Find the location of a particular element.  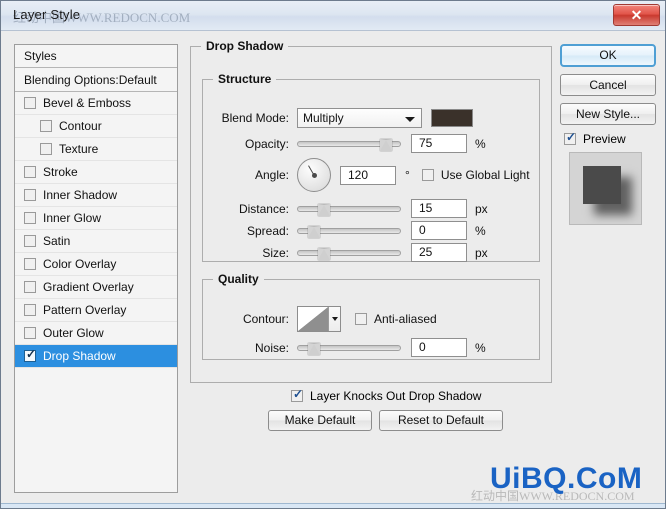

styles-item-contour: Contour is located at coordinates (96, 126).